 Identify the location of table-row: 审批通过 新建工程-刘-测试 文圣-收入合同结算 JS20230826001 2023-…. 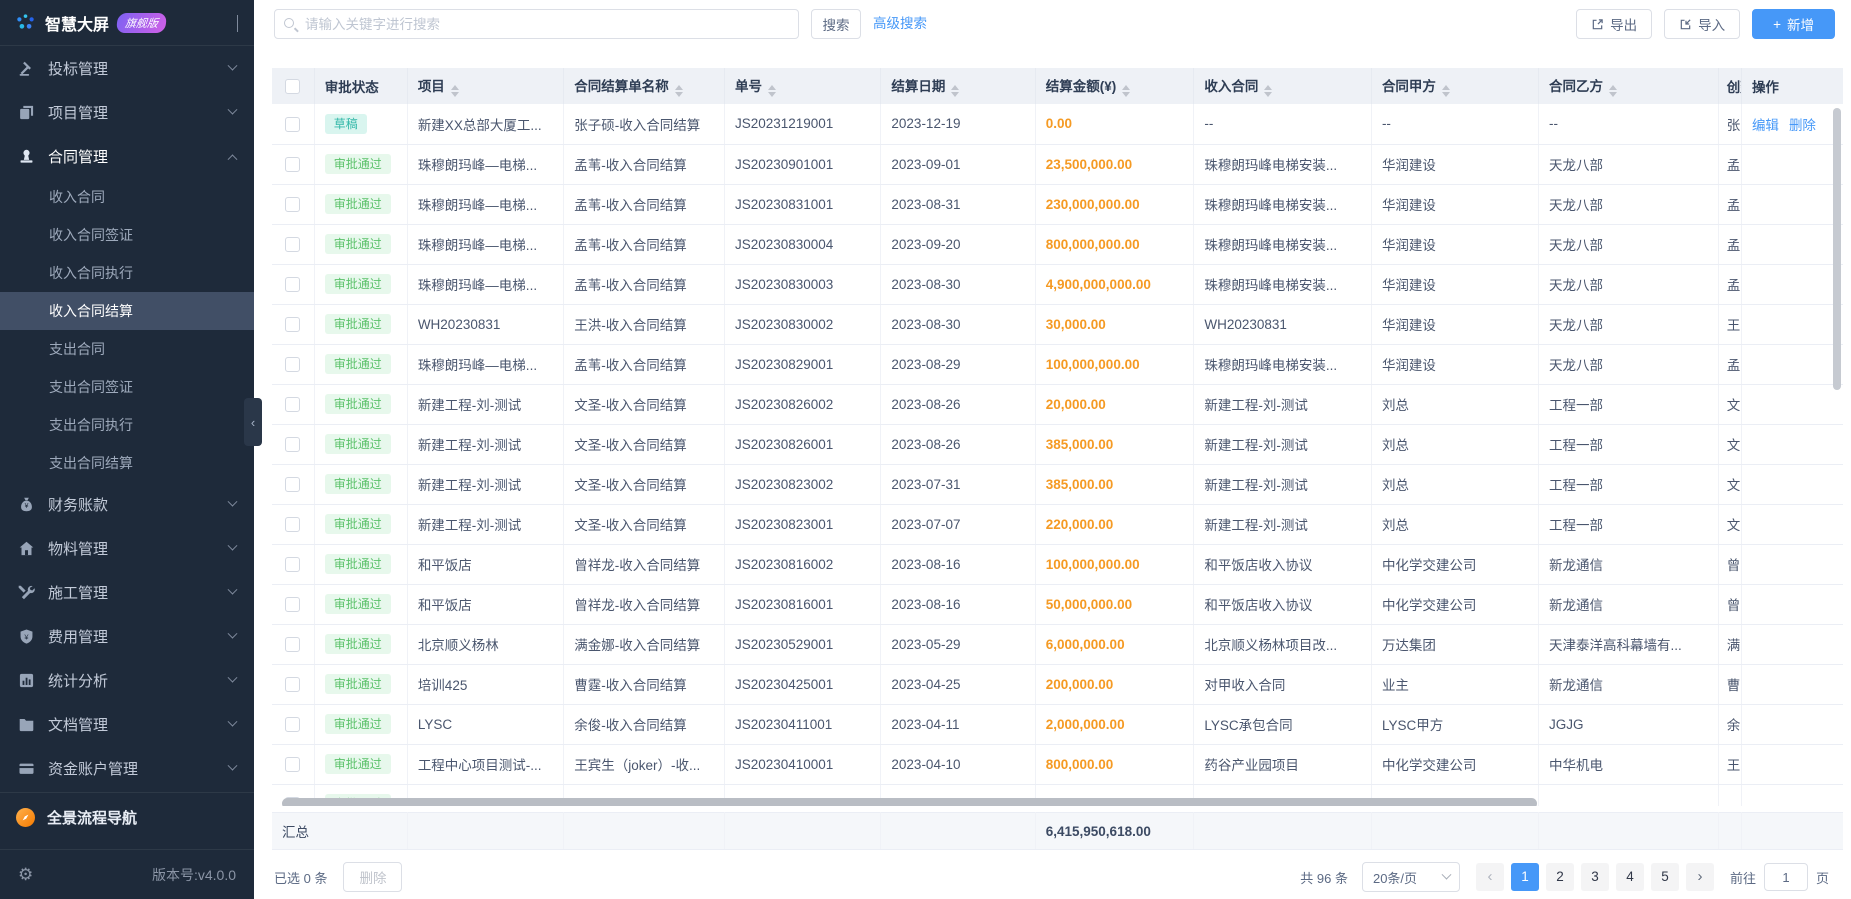
(1057, 444).